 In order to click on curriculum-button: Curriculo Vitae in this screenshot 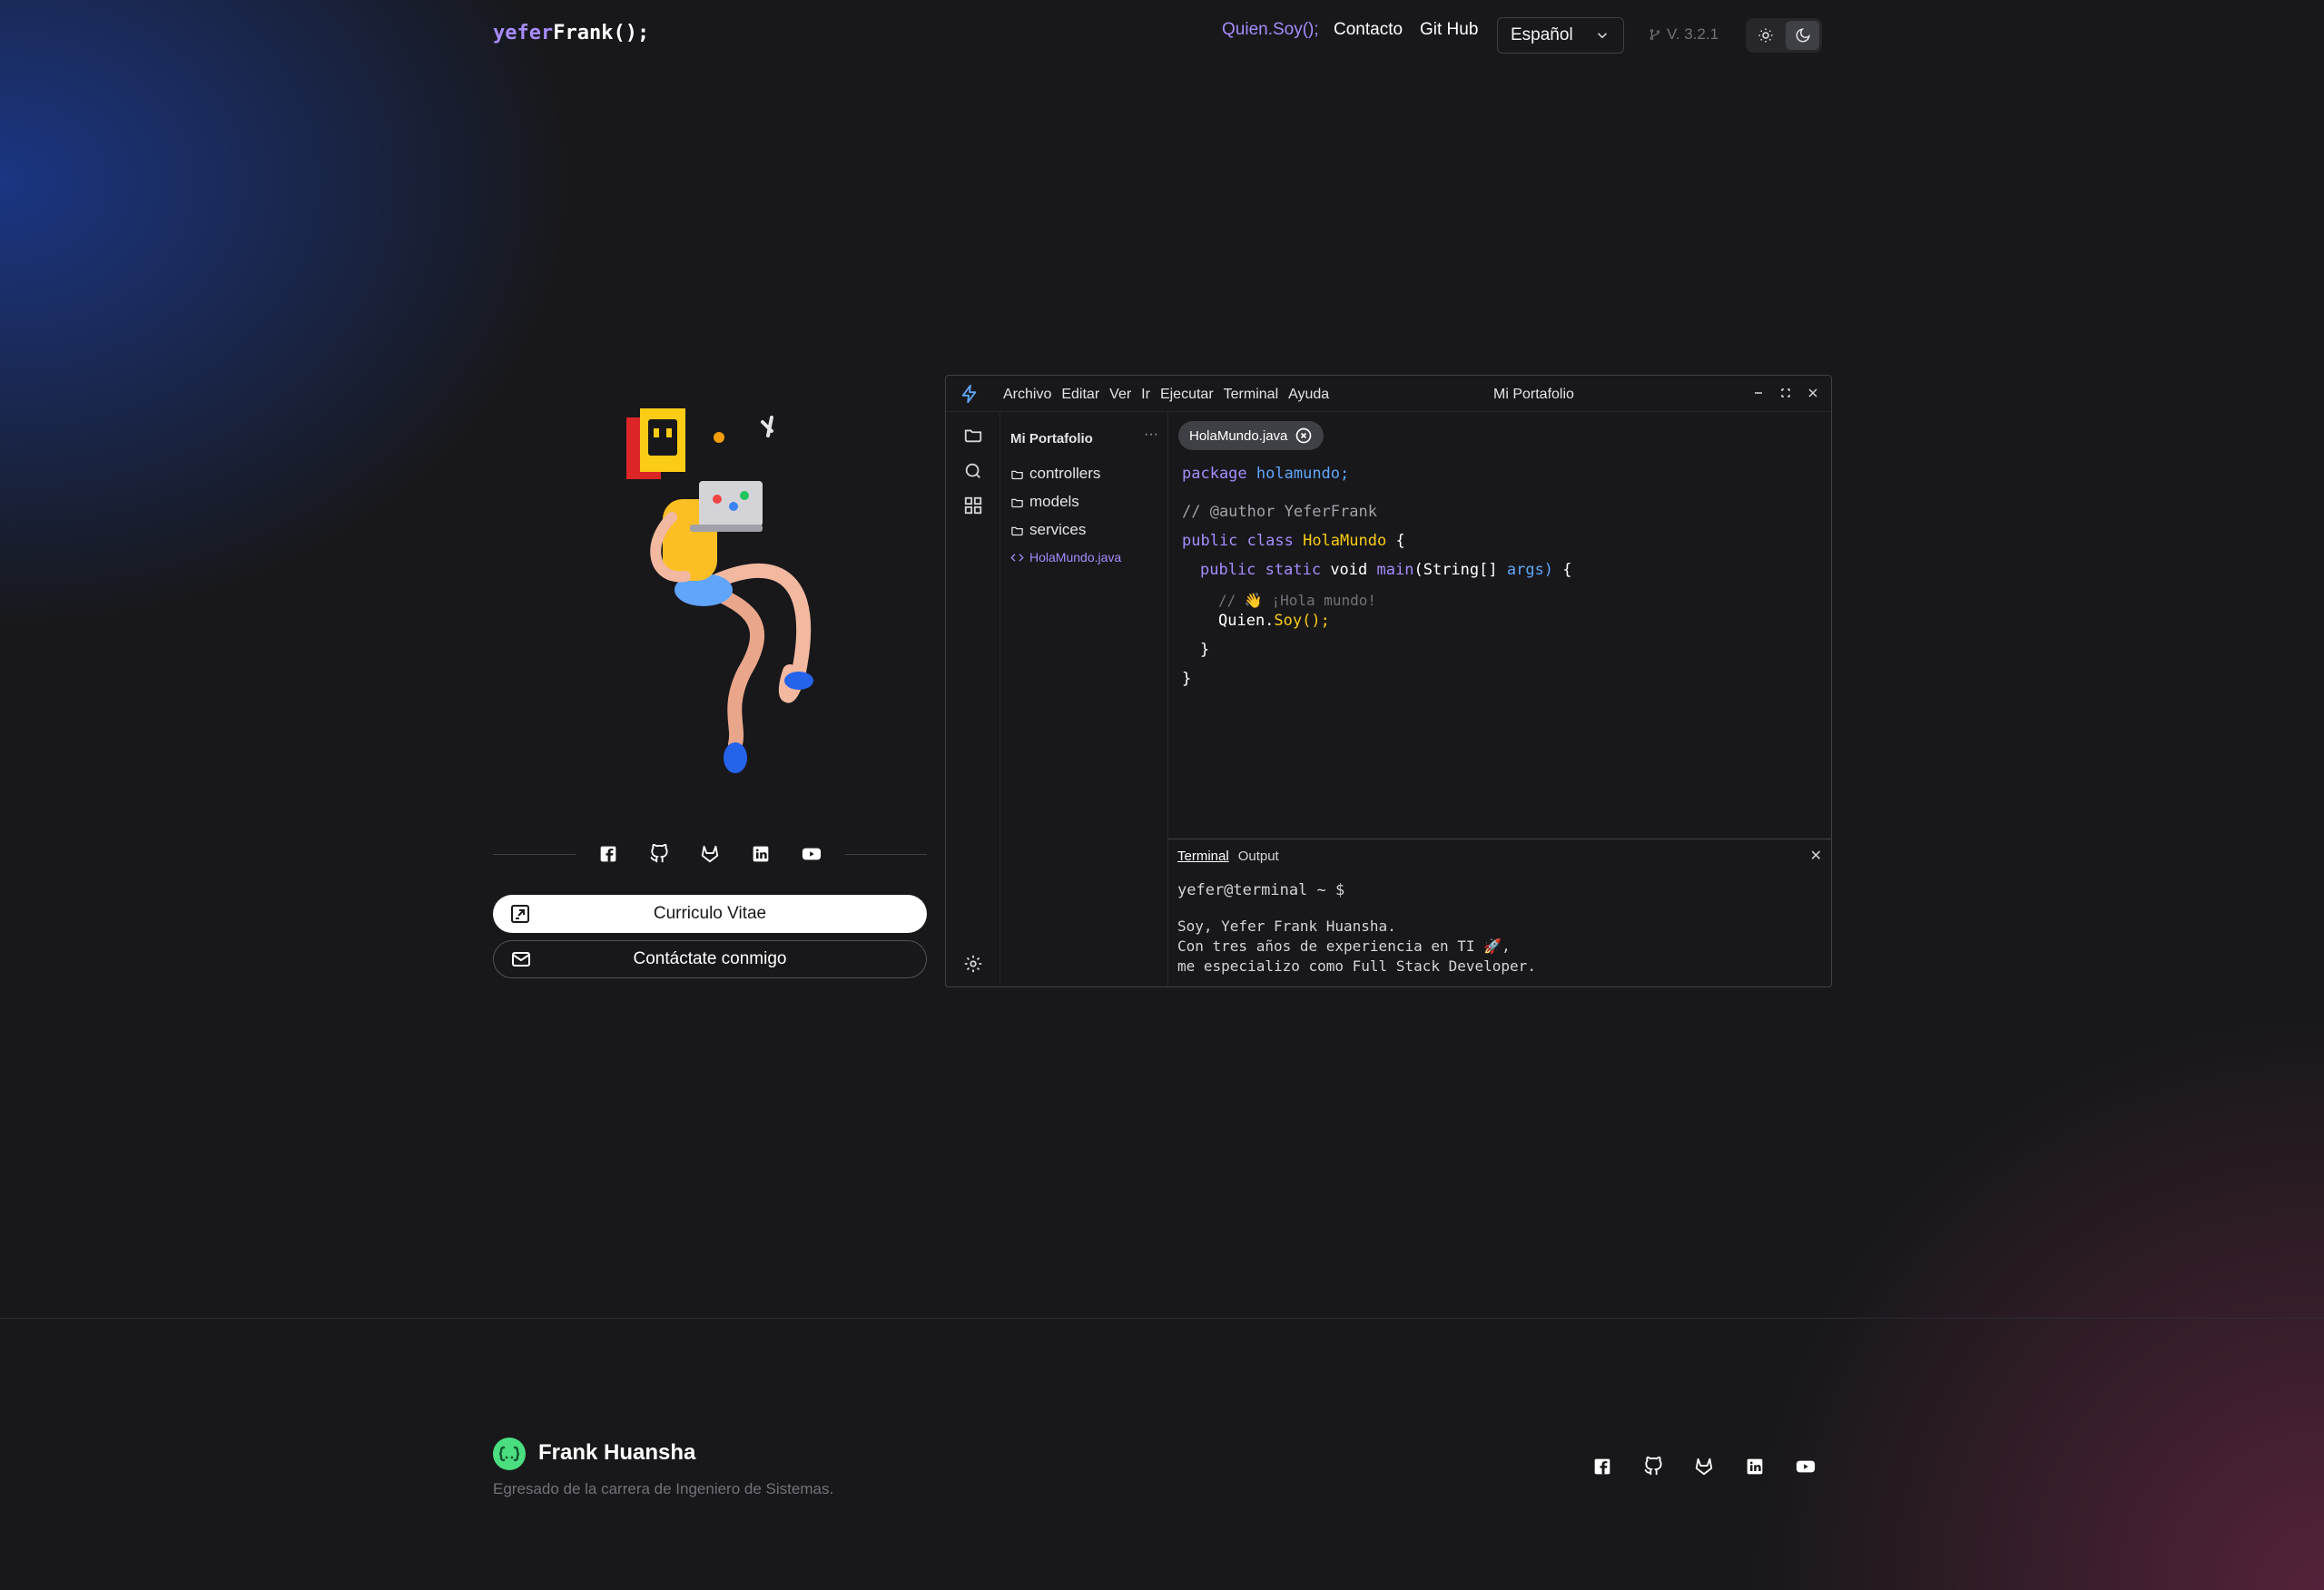, I will do `click(710, 914)`.